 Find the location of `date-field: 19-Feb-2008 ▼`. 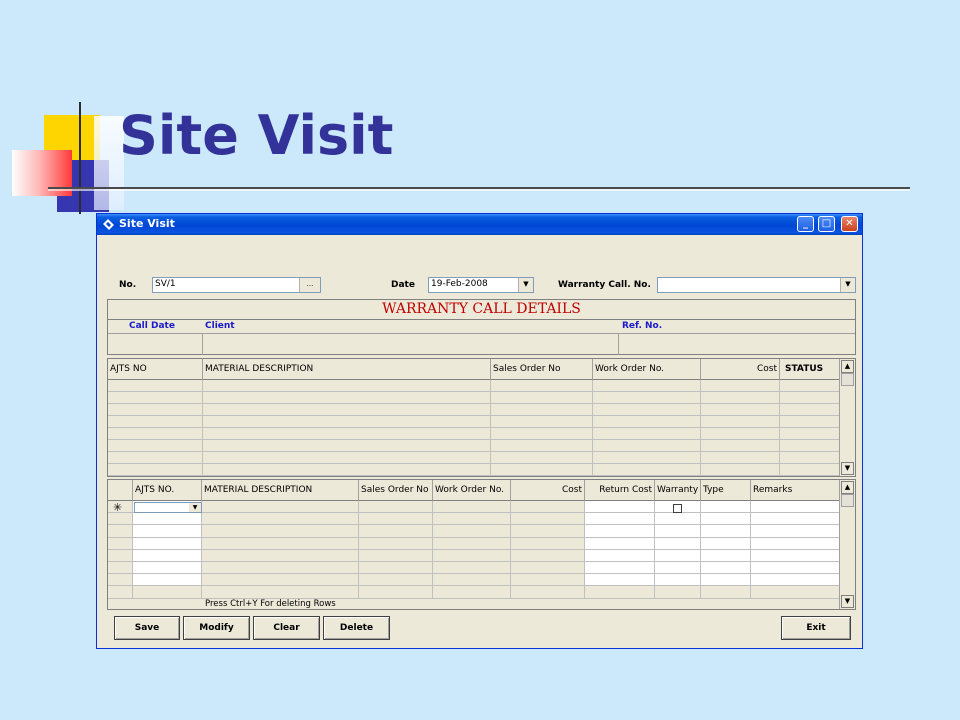

date-field: 19-Feb-2008 ▼ is located at coordinates (481, 285).